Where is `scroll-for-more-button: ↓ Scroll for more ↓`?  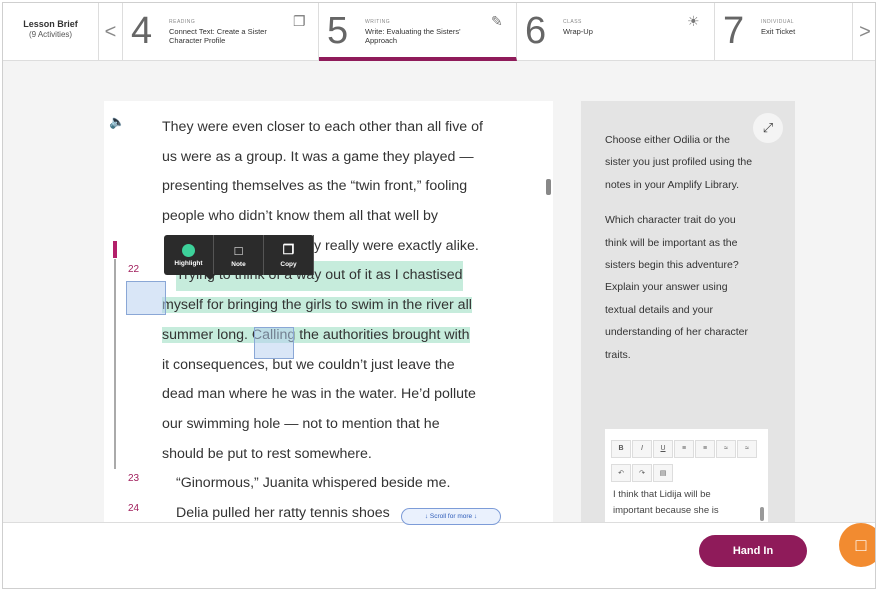 scroll-for-more-button: ↓ Scroll for more ↓ is located at coordinates (451, 516).